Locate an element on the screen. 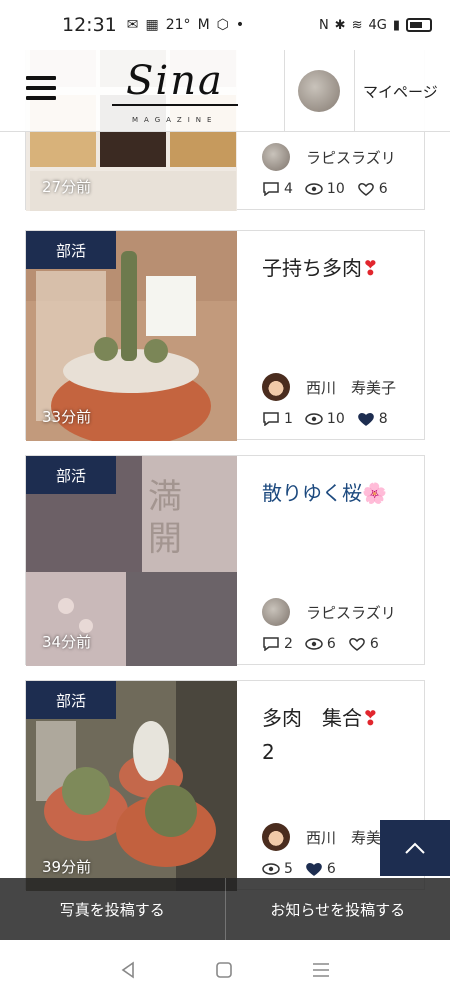 The image size is (450, 1000). article-title: 子持ち多肉❣ is located at coordinates (342, 268).